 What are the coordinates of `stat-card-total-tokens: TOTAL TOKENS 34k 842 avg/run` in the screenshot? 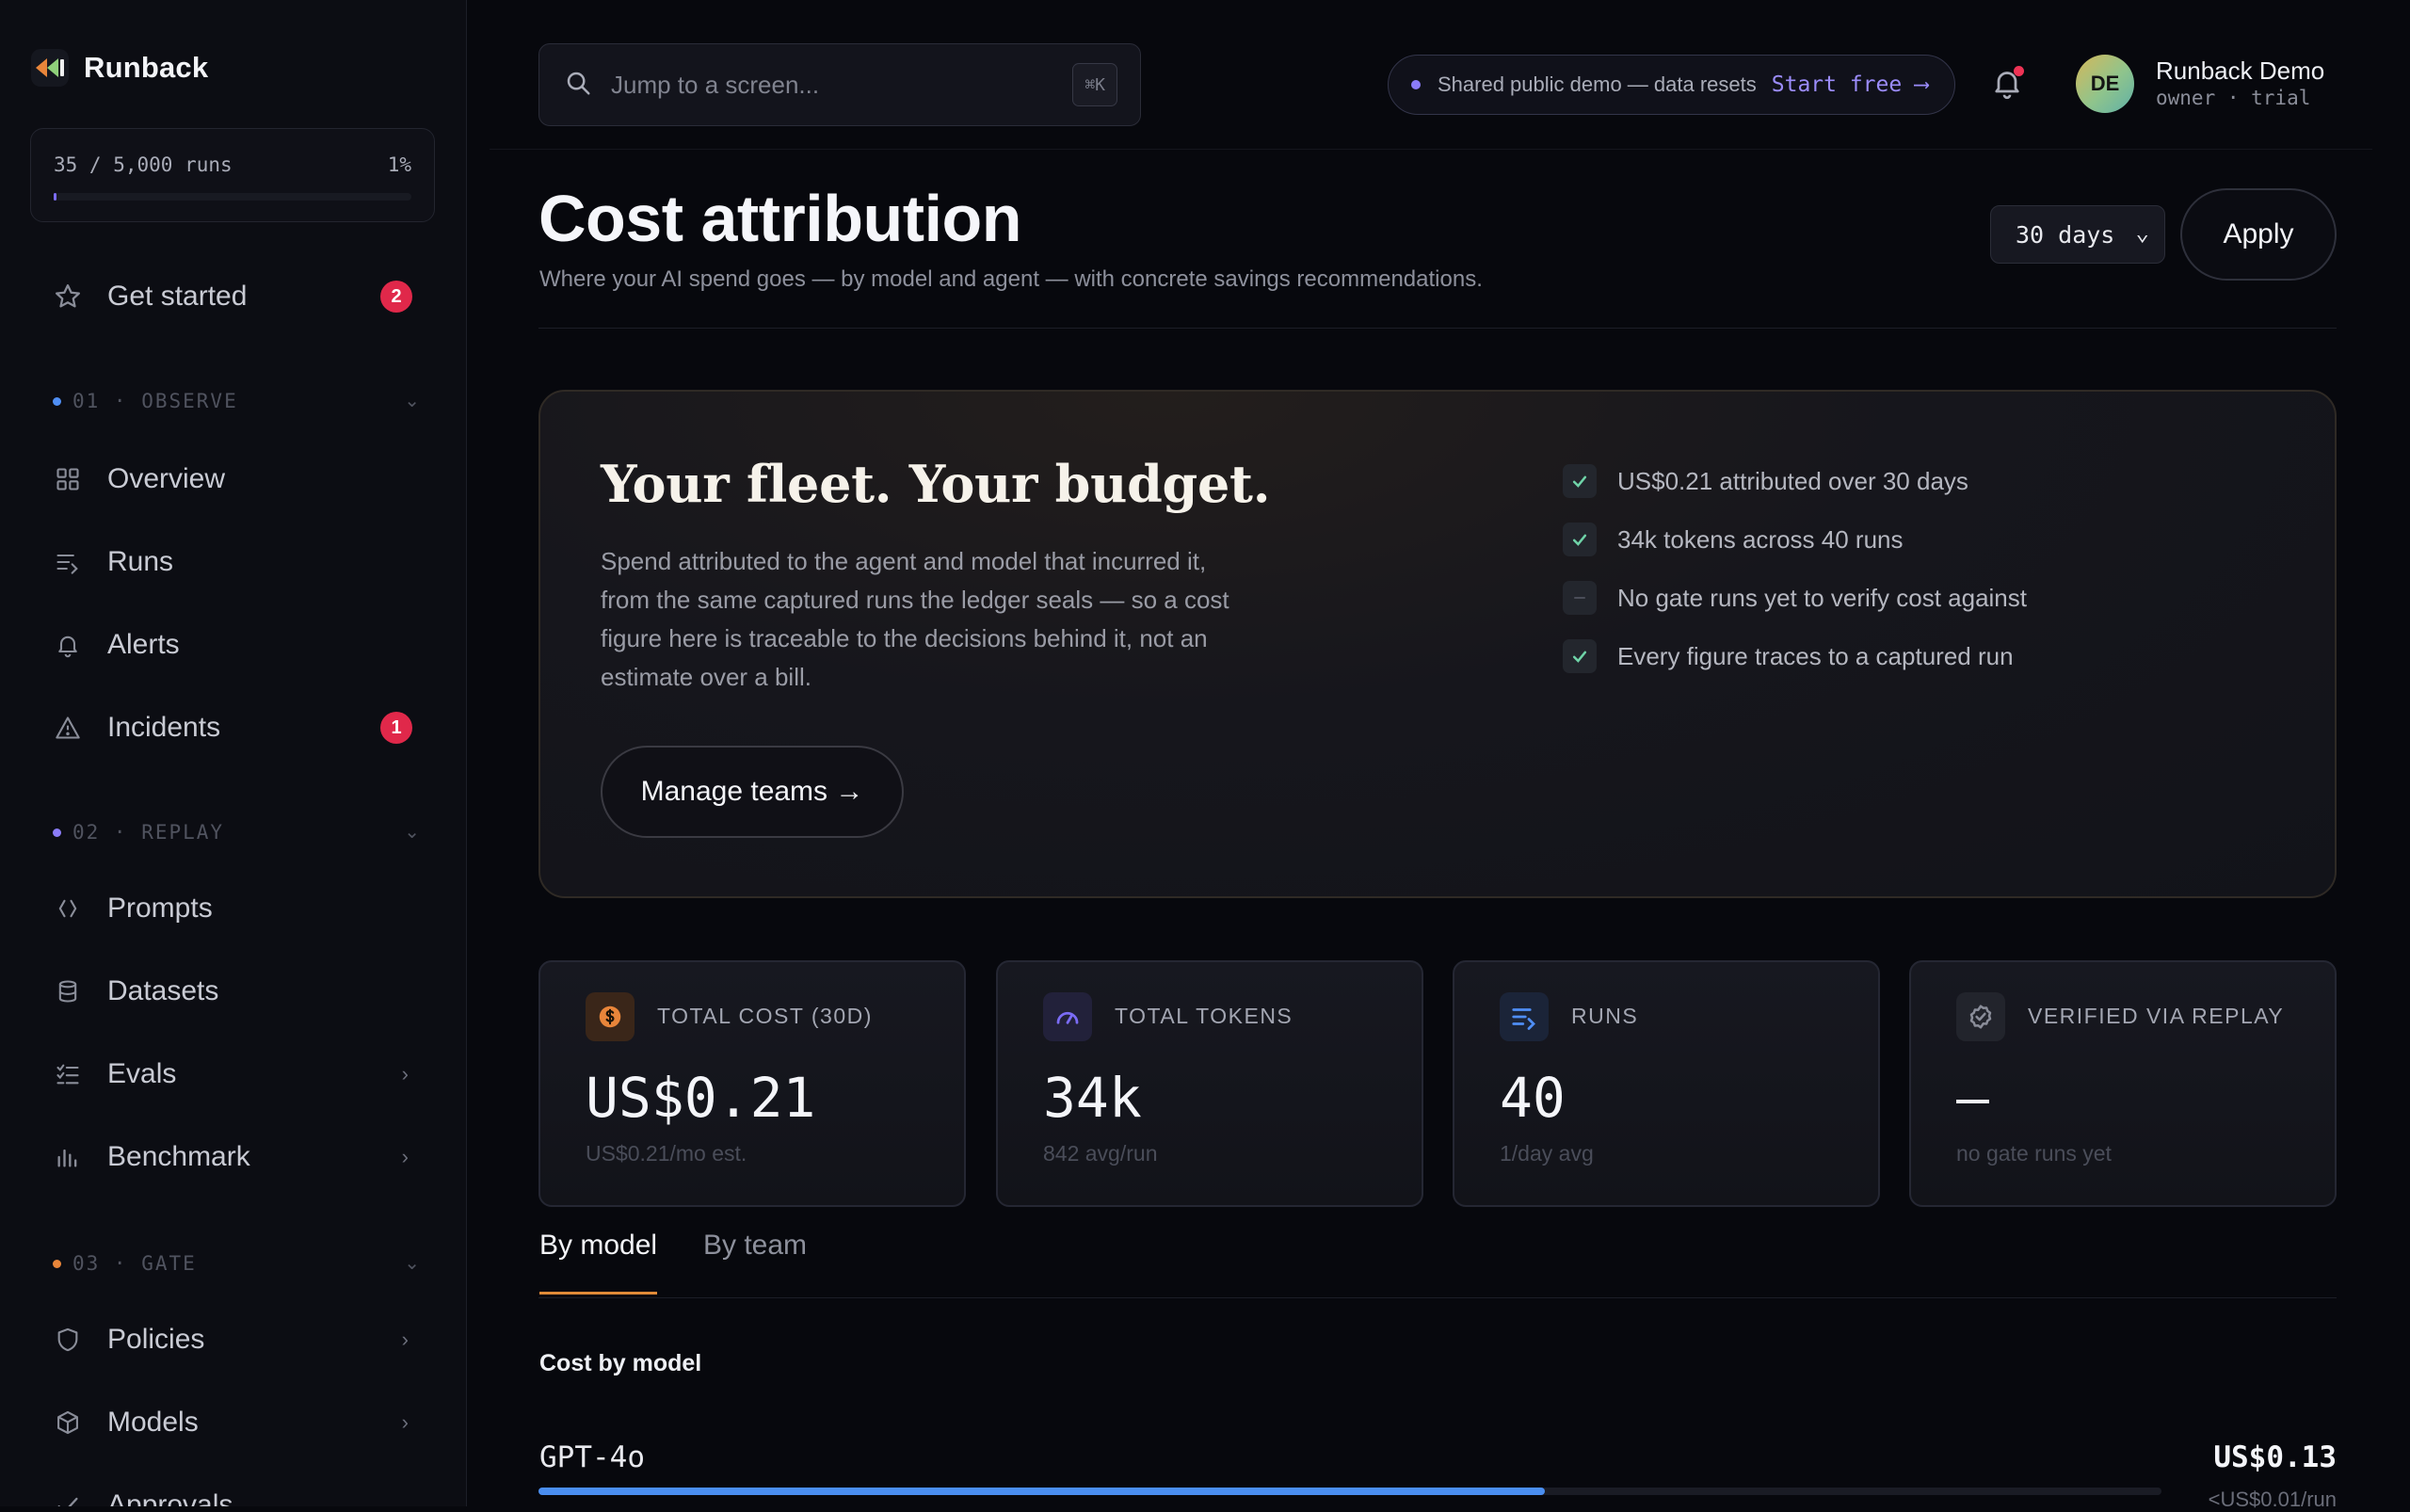 It's located at (1209, 1083).